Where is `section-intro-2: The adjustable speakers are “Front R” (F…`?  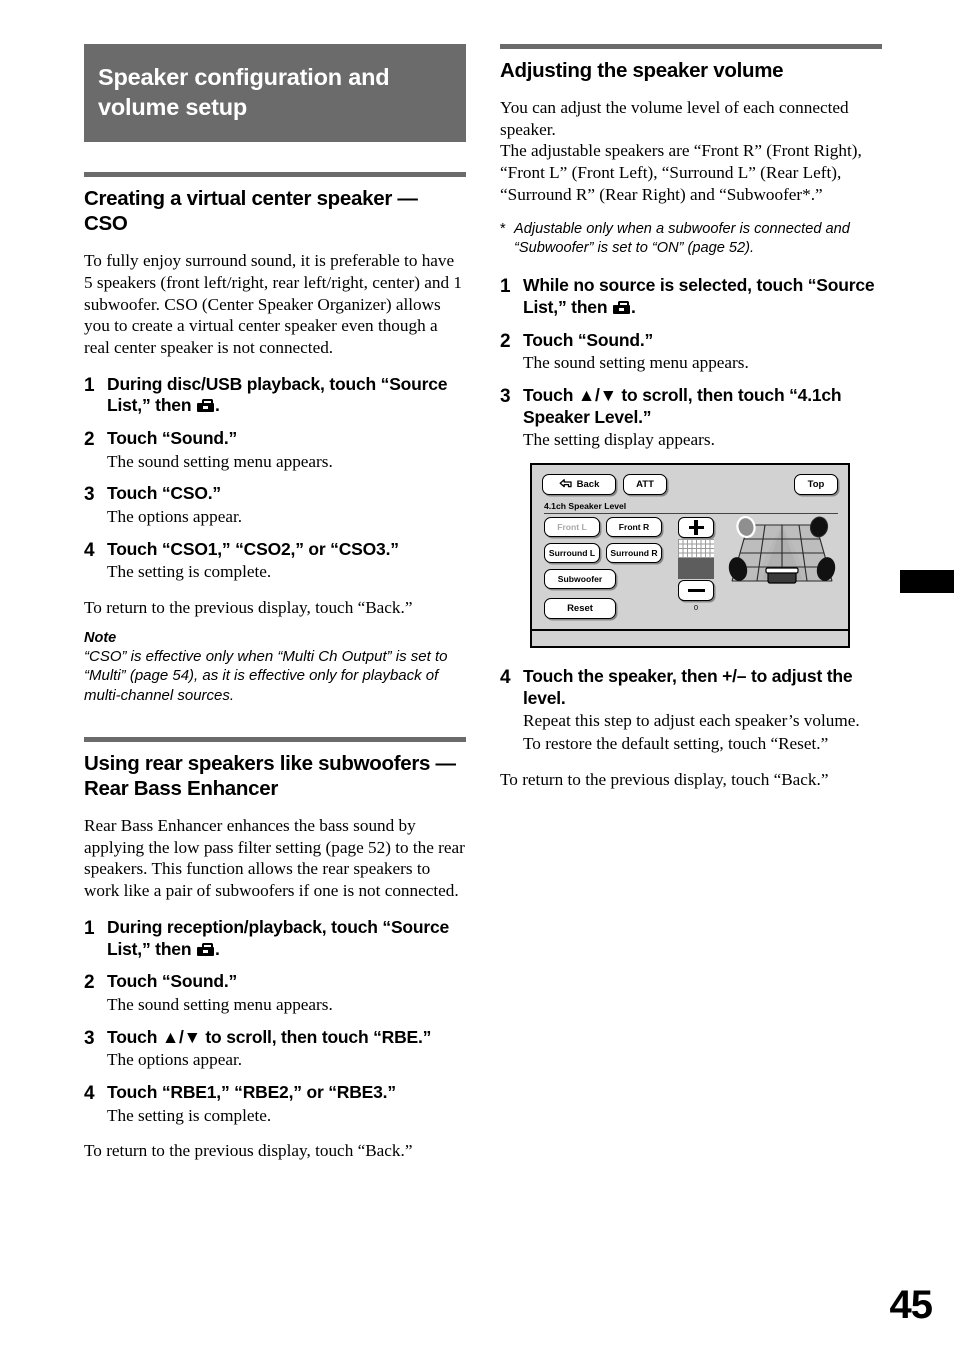
section-intro-2: The adjustable speakers are “Front R” (F… is located at coordinates (681, 172).